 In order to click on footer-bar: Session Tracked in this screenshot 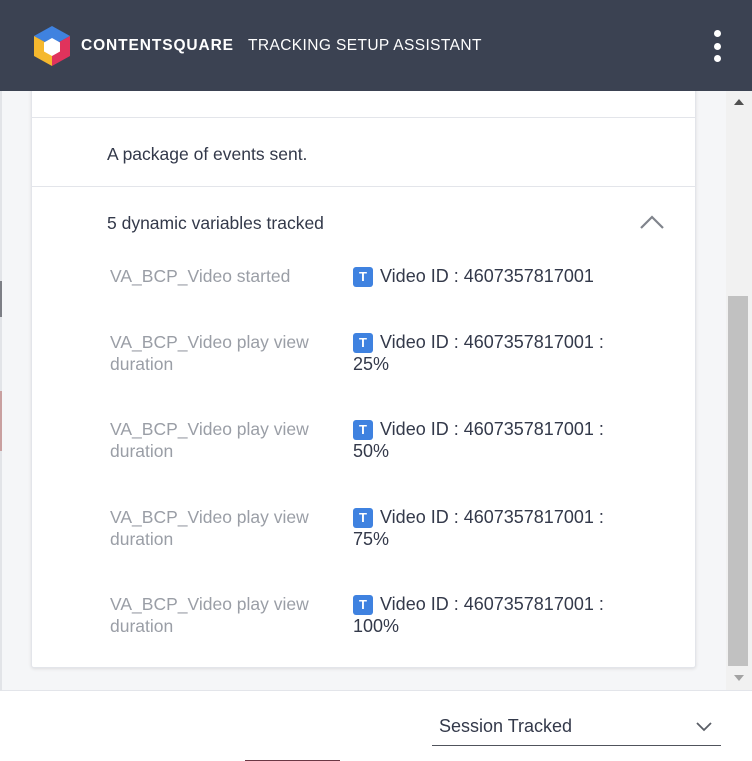, I will do `click(377, 725)`.